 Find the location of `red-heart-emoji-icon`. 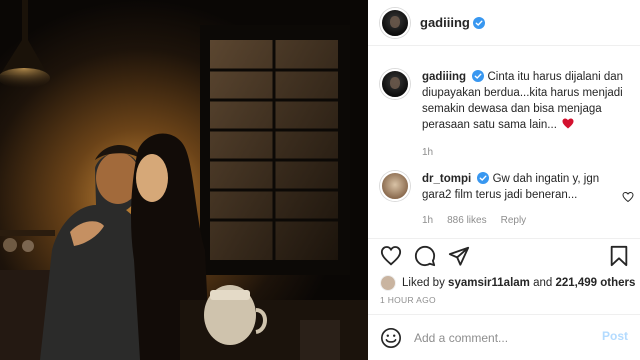

red-heart-emoji-icon is located at coordinates (568, 123).